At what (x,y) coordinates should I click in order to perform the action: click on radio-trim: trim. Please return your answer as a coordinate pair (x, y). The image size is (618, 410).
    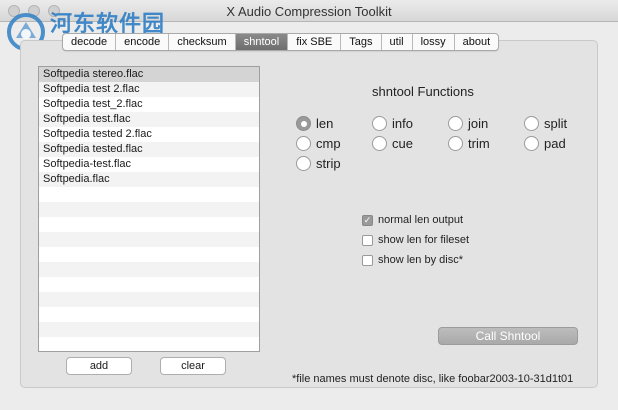
    Looking at the image, I should click on (469, 143).